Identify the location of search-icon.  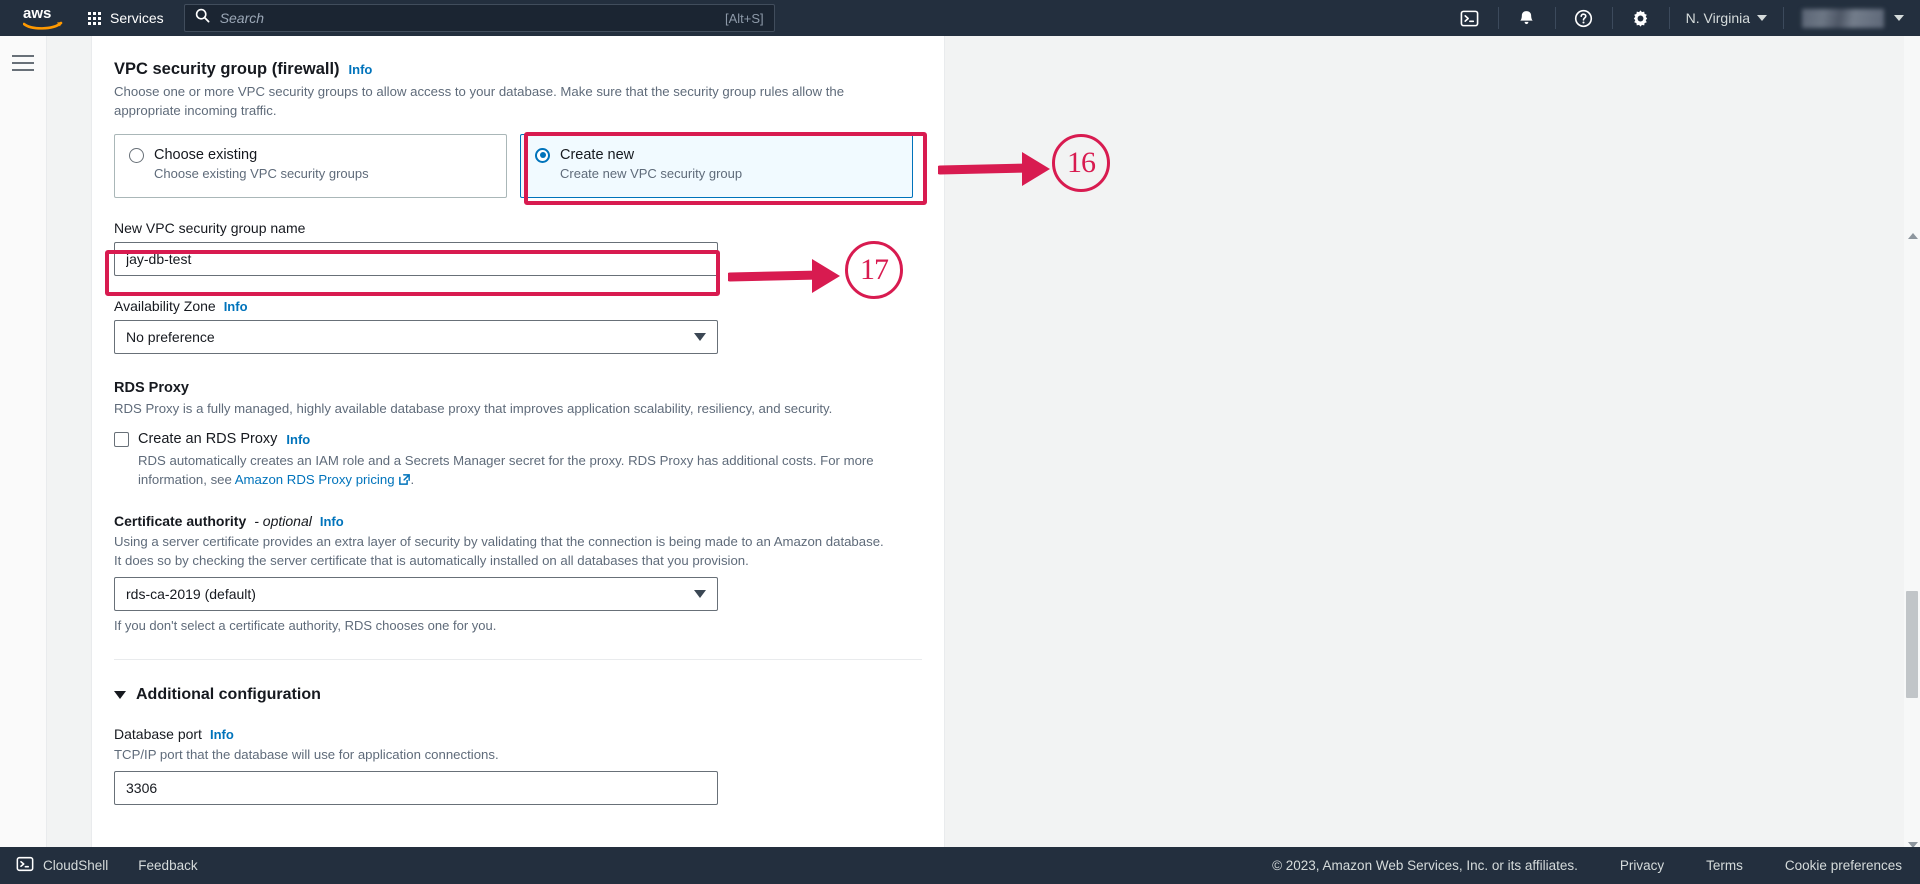
(202, 18).